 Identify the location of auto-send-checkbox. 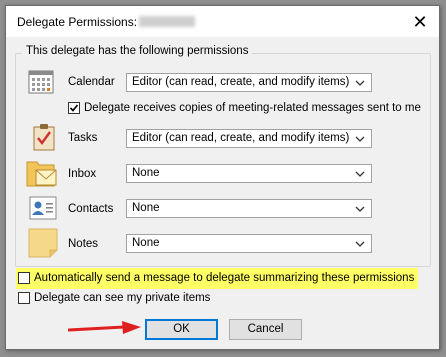
(24, 278).